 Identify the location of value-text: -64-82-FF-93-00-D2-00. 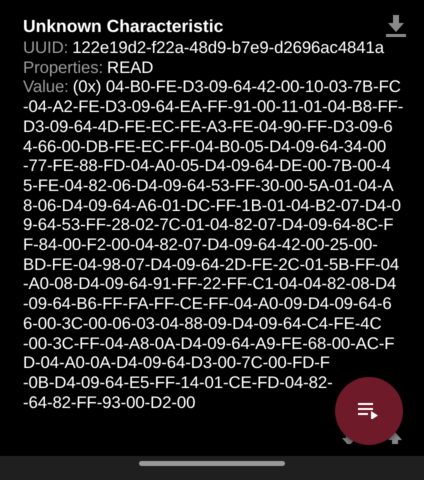
(109, 402).